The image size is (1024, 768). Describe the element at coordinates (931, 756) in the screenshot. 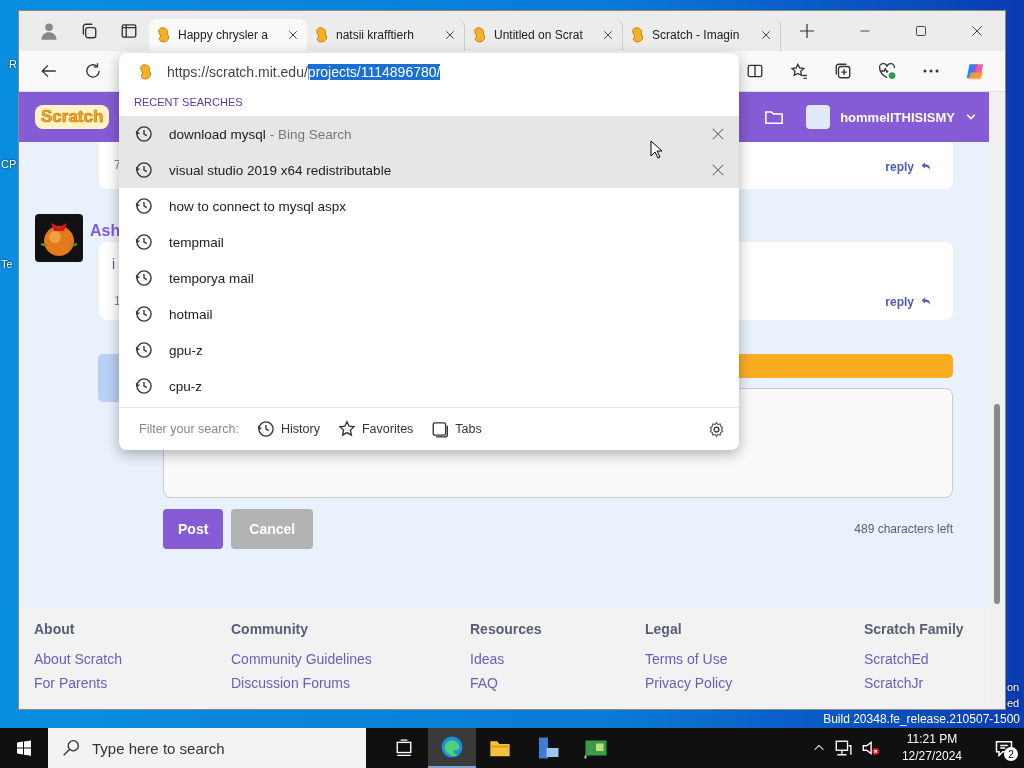

I see `date-text: 12/27/2024` at that location.